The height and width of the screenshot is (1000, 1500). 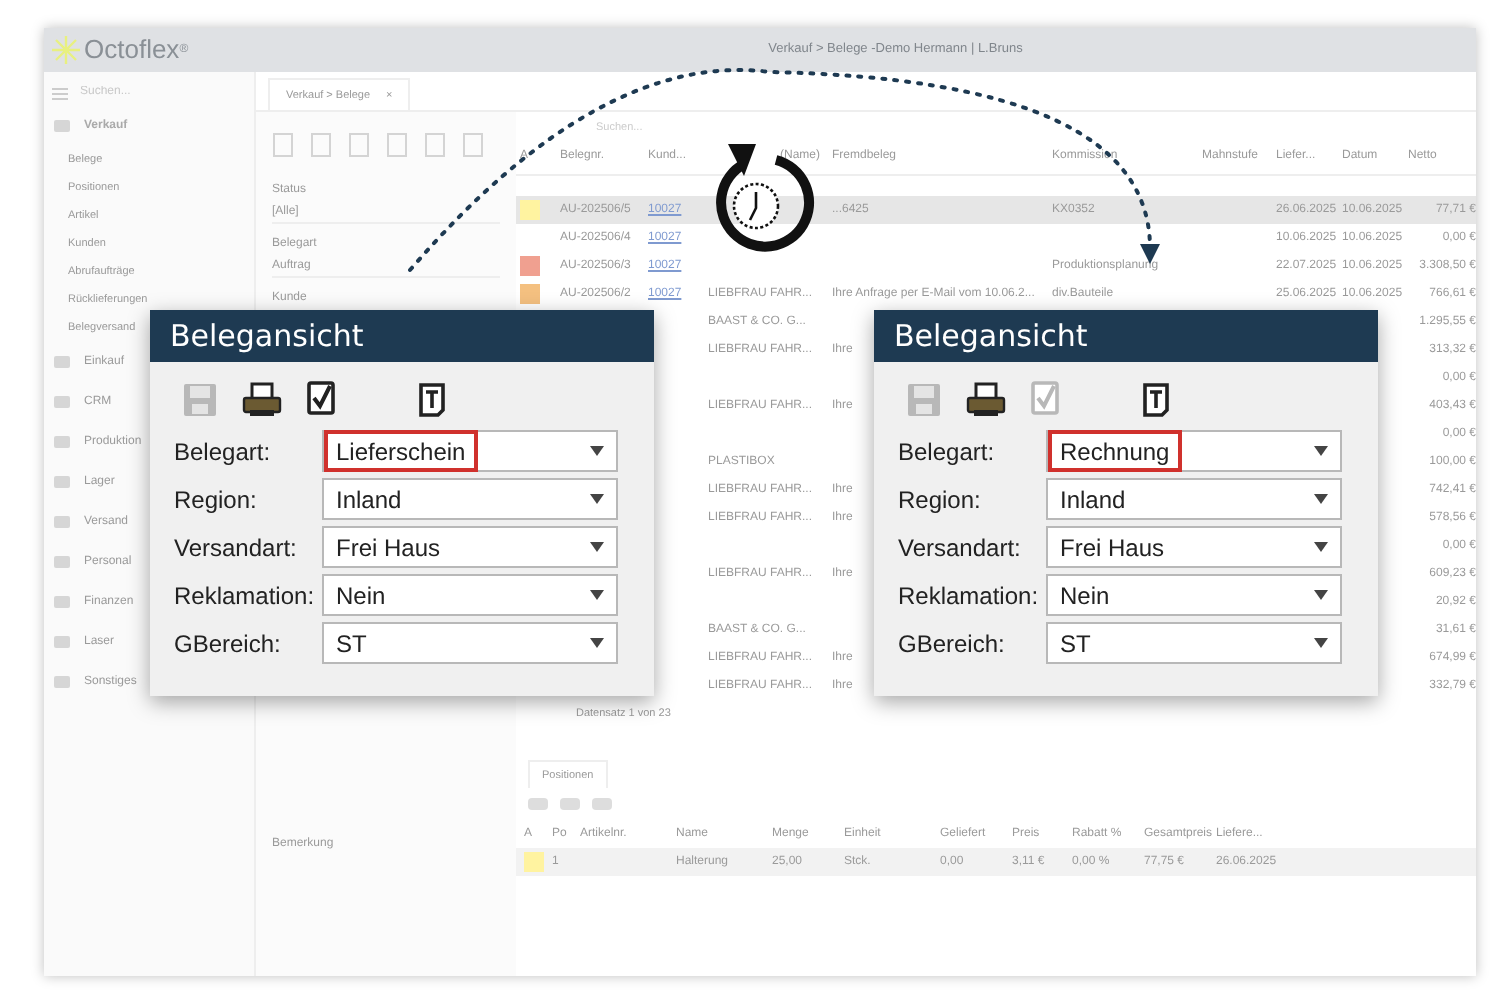 I want to click on module-icon, so click(x=62, y=126).